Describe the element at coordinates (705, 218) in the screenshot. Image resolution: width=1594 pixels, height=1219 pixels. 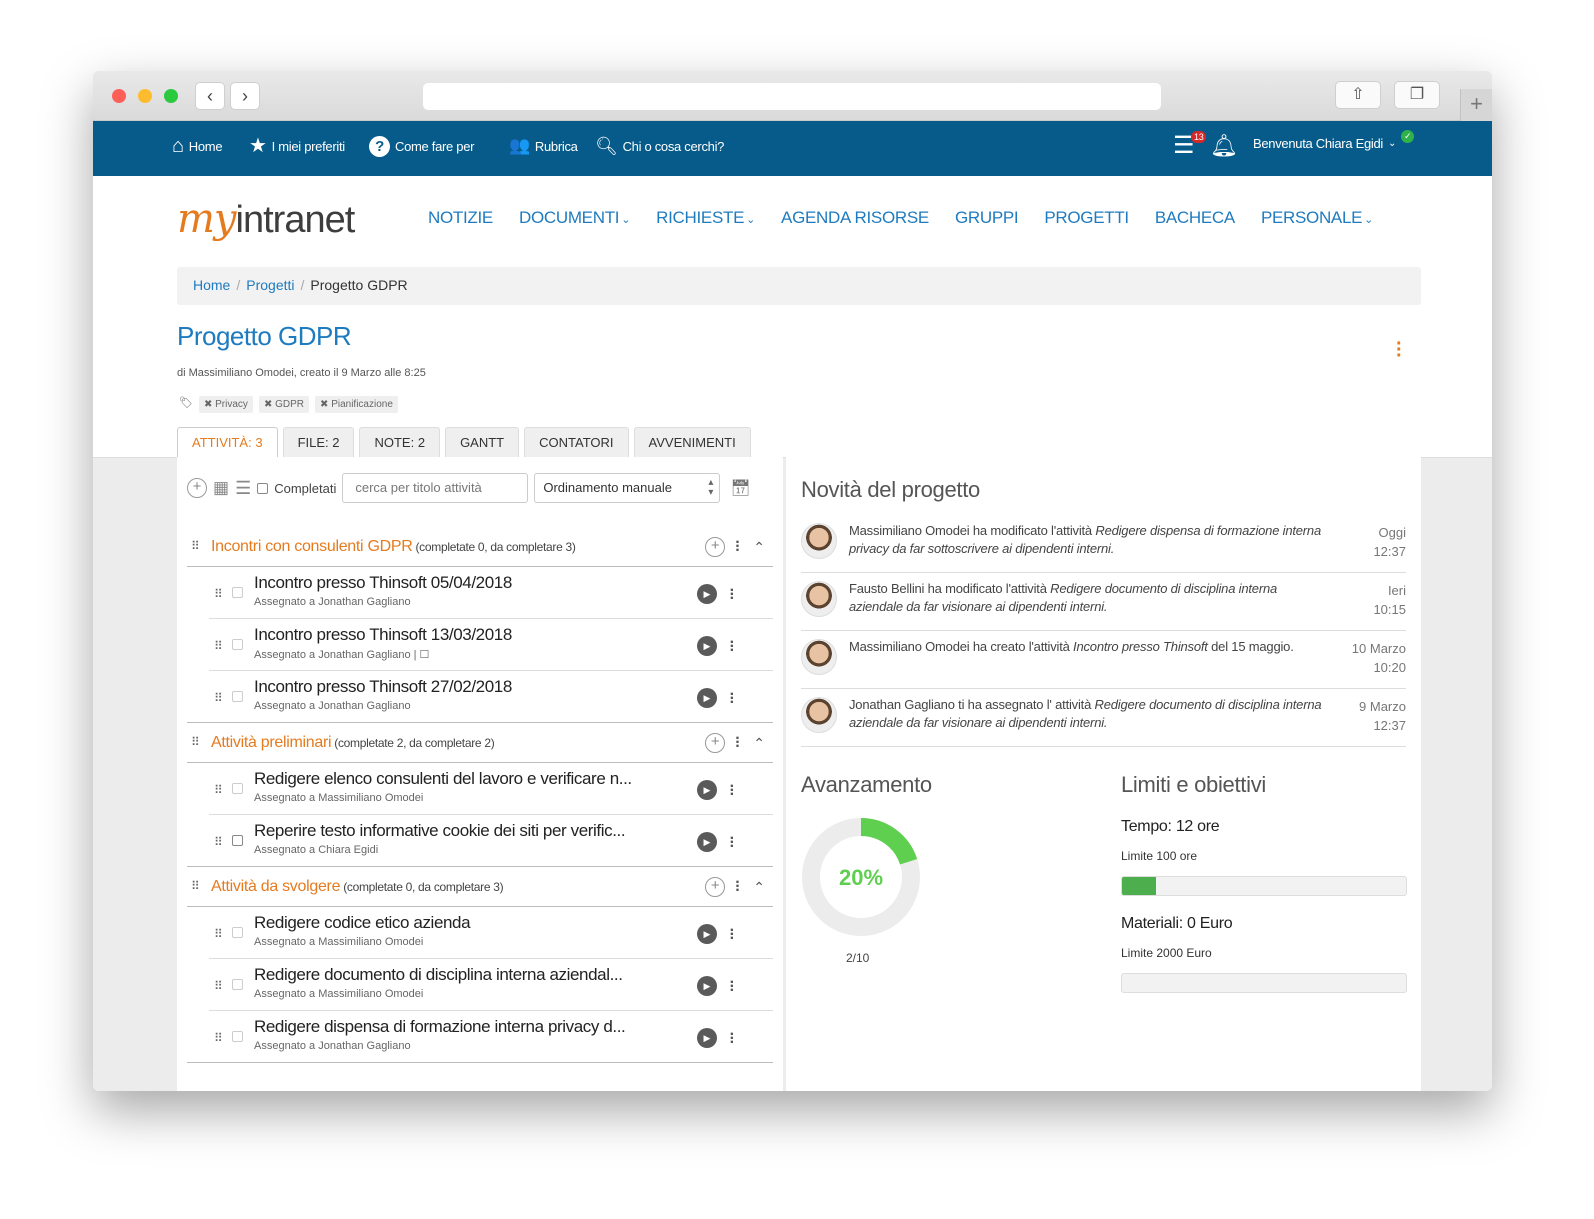
I see `nav-richieste: RICHIESTE ⌄` at that location.